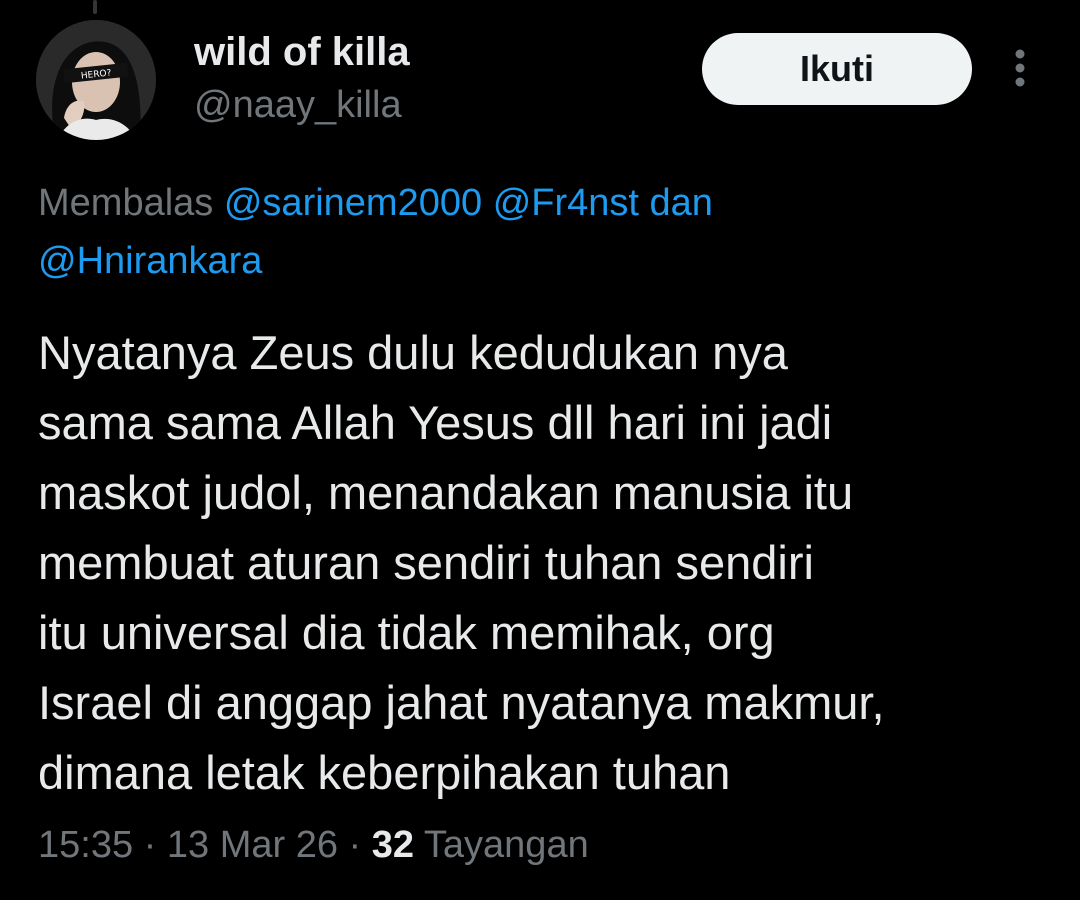  I want to click on follow-button: Ikuti, so click(837, 69).